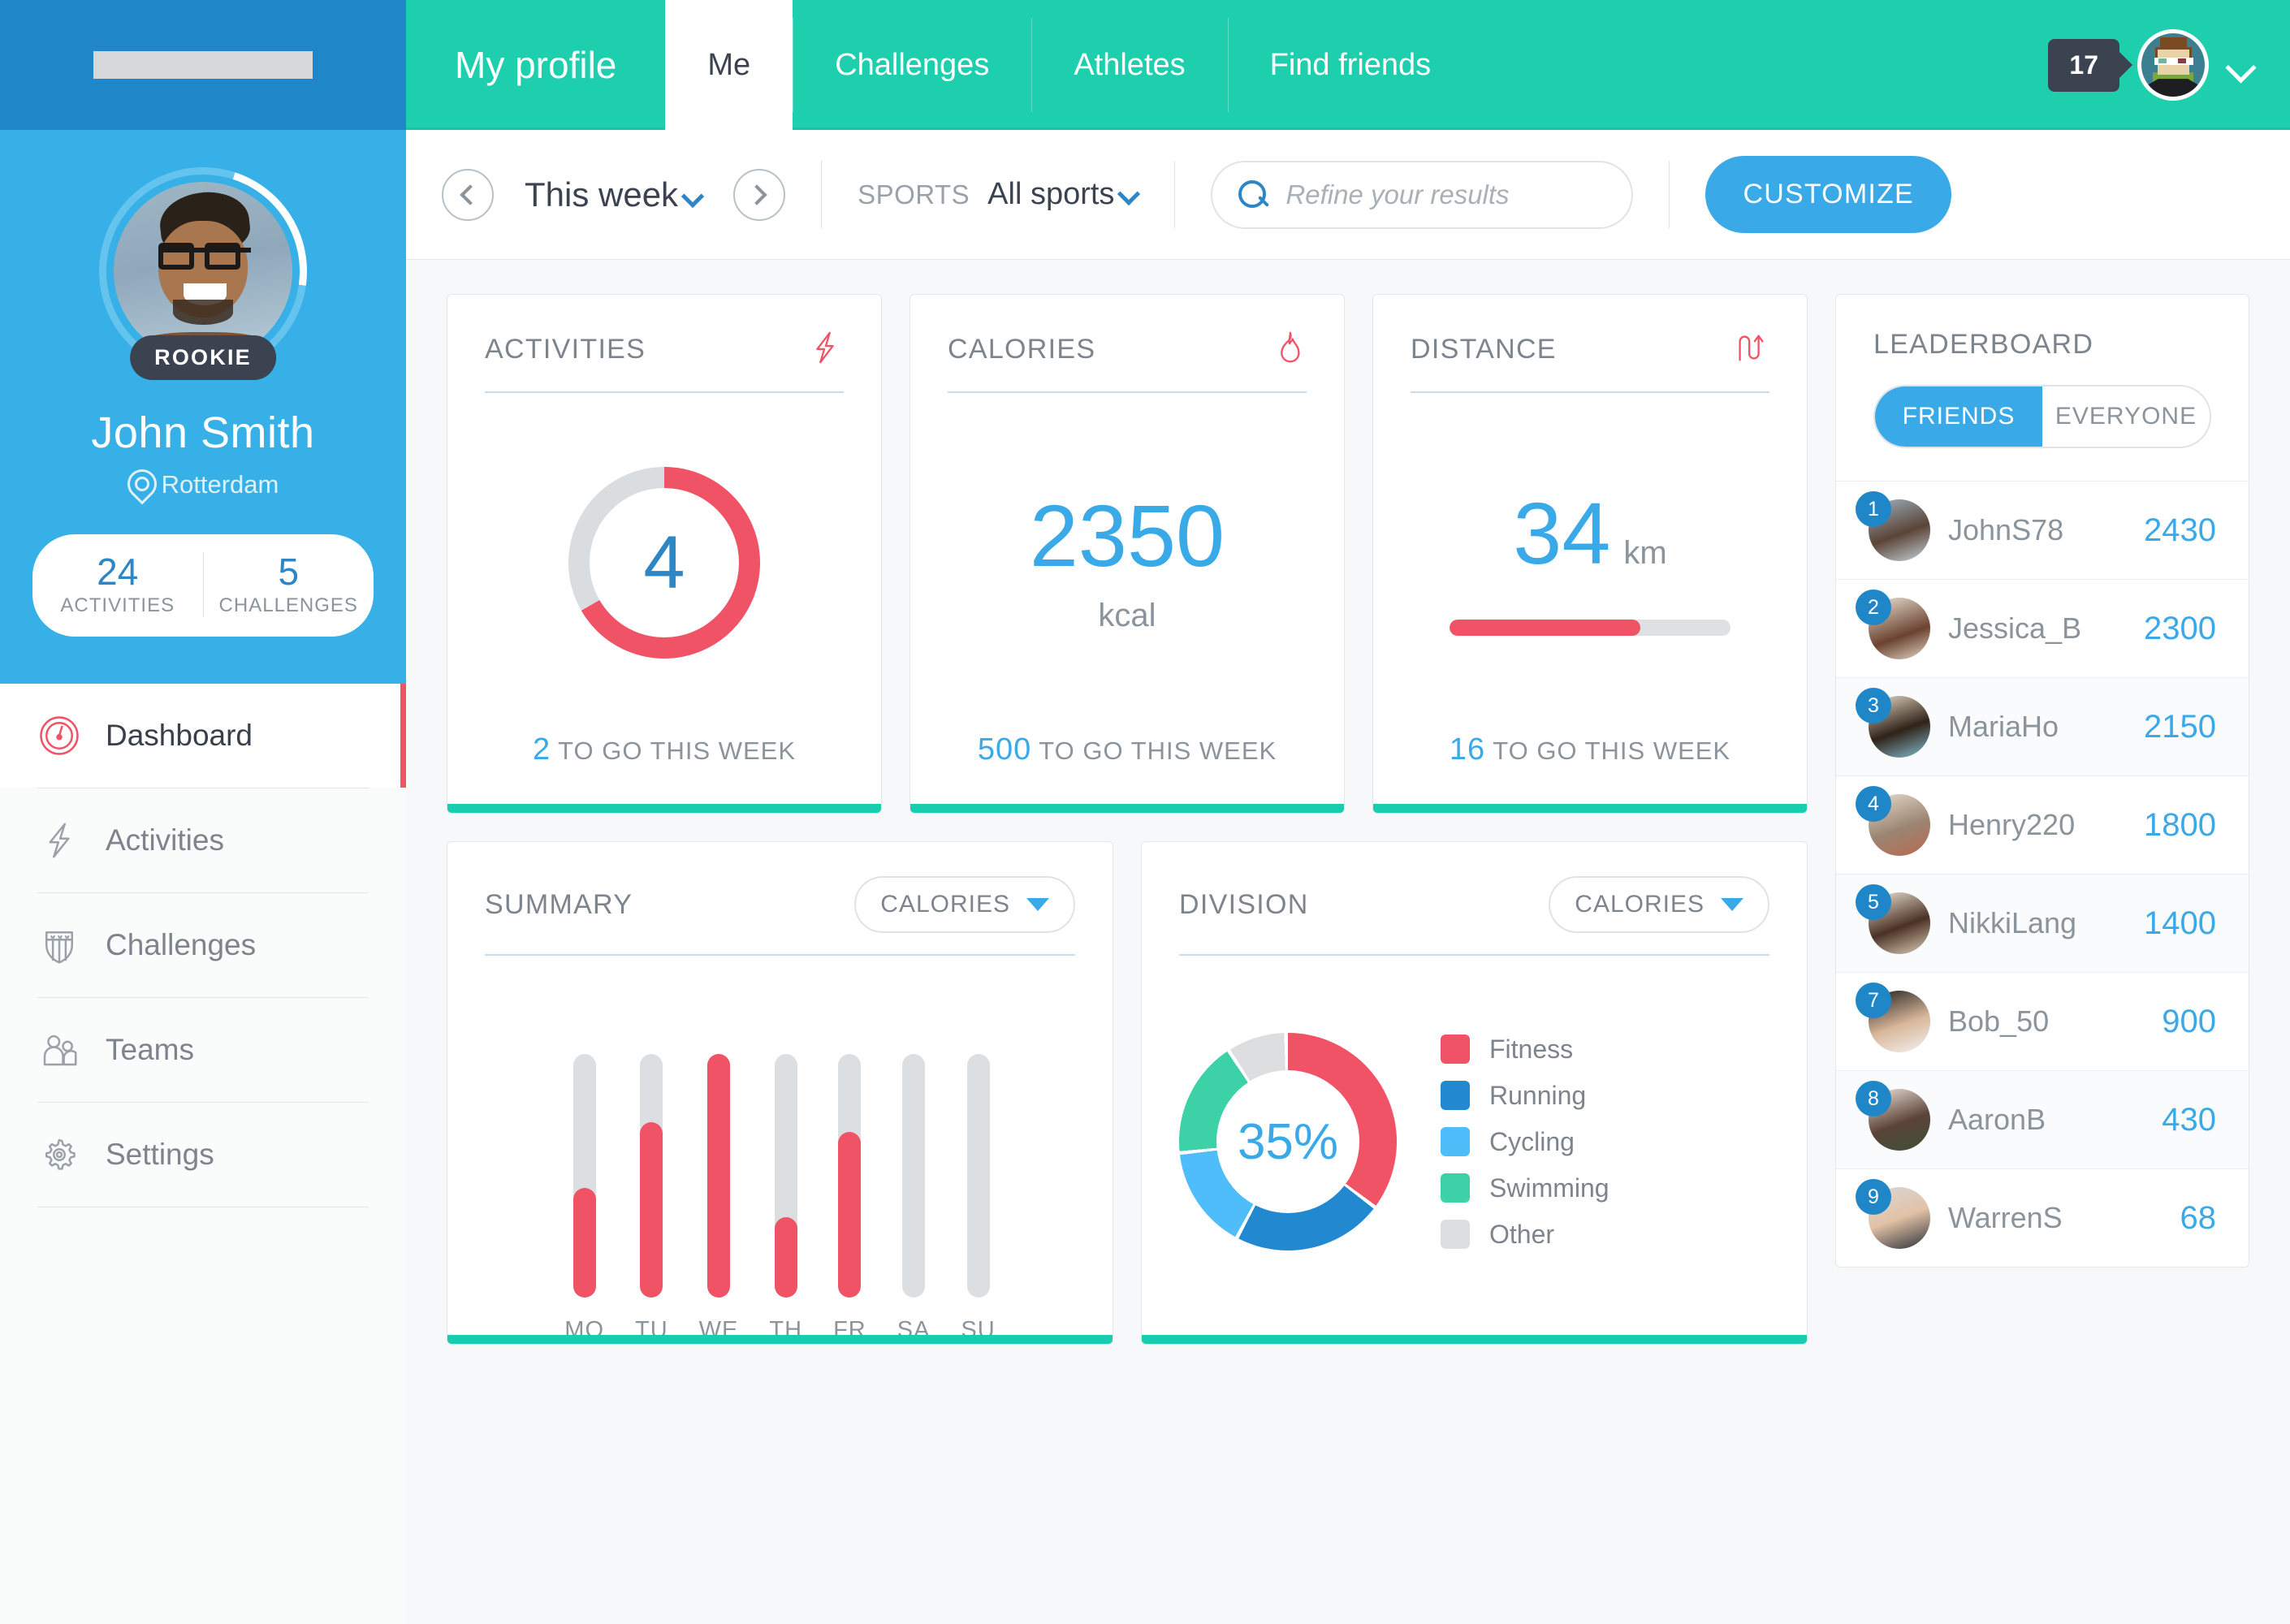 The image size is (2290, 1624). I want to click on search-box, so click(1422, 195).